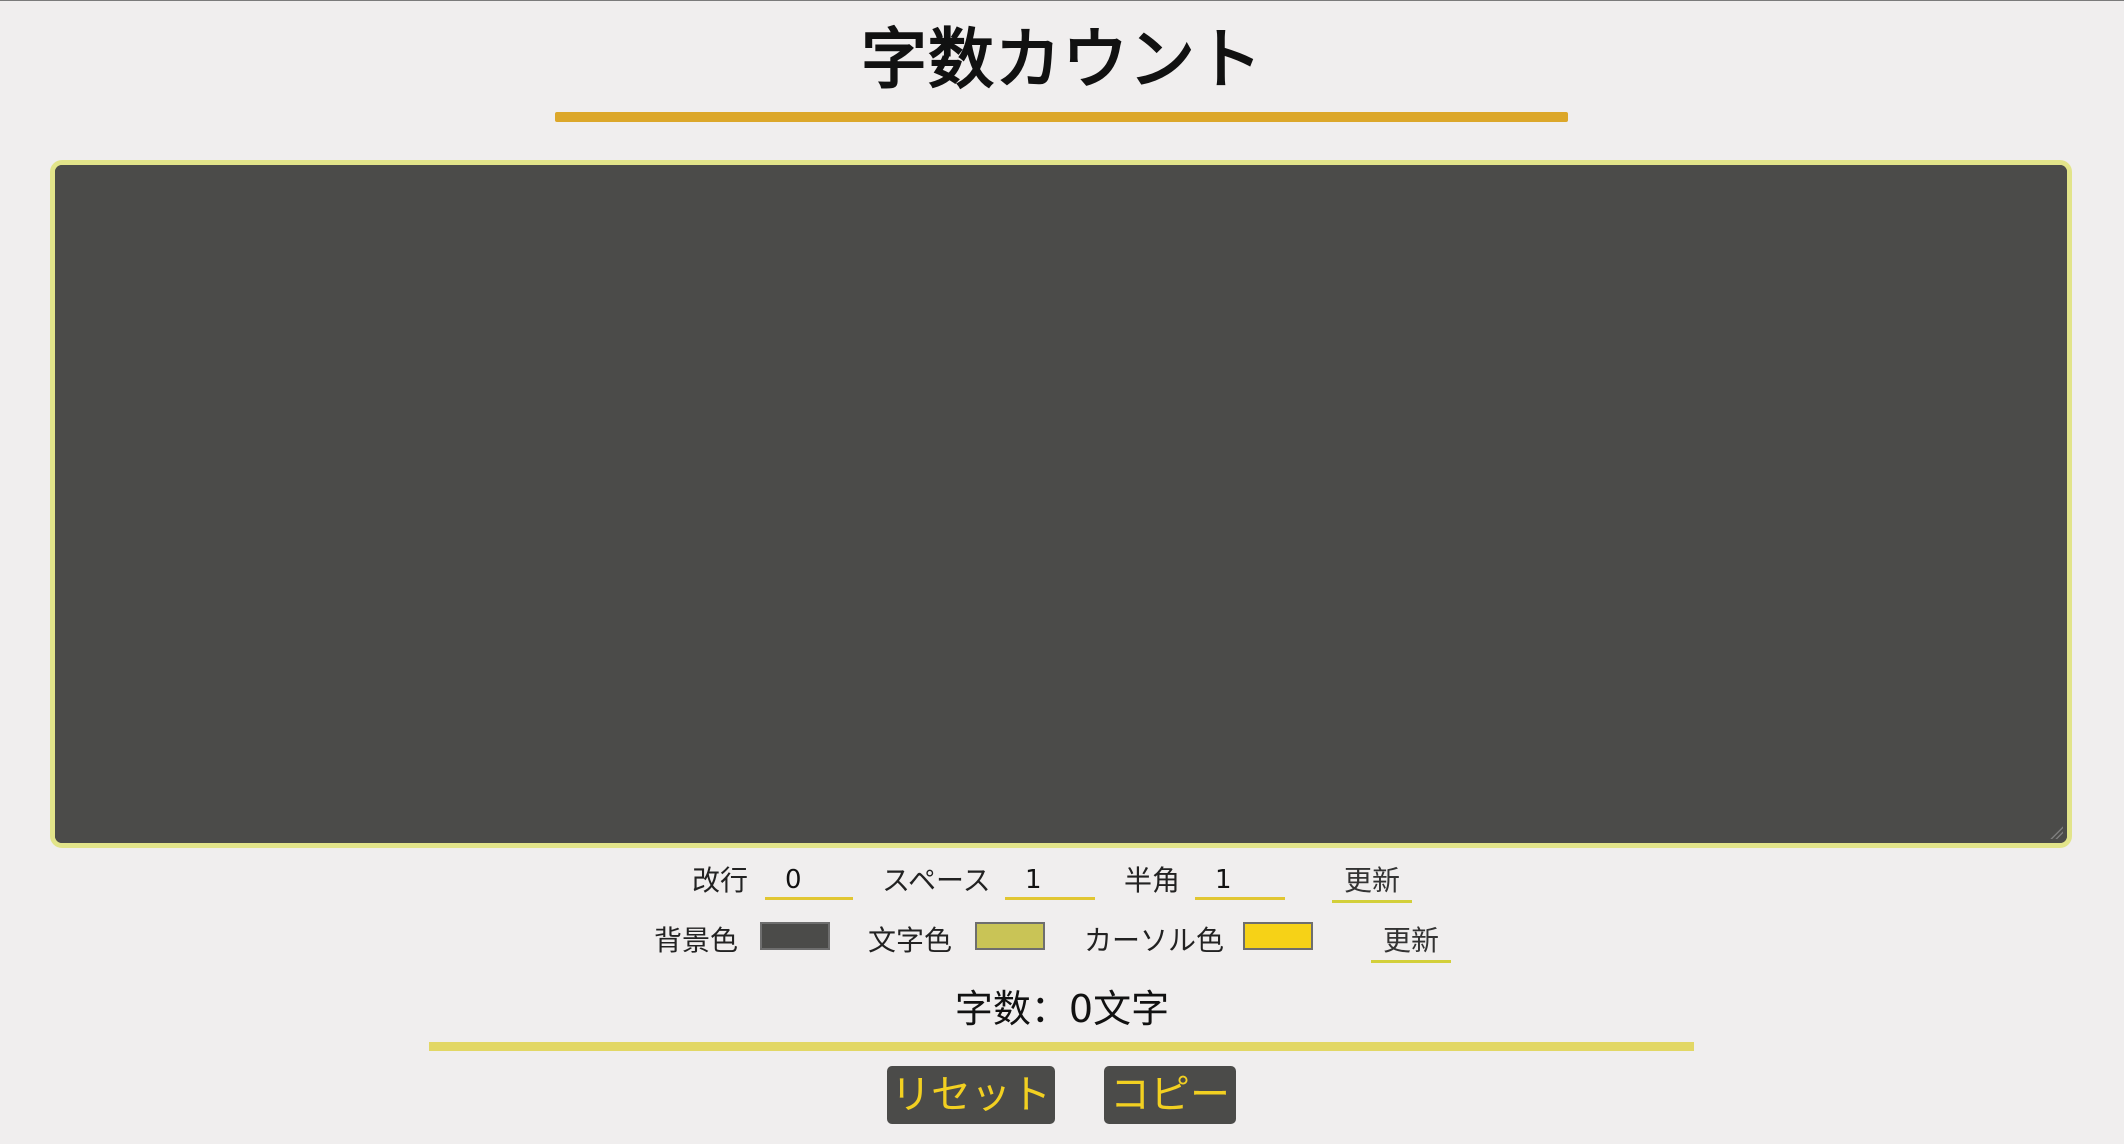 The height and width of the screenshot is (1144, 2124). I want to click on newline-label: 改行, so click(720, 880).